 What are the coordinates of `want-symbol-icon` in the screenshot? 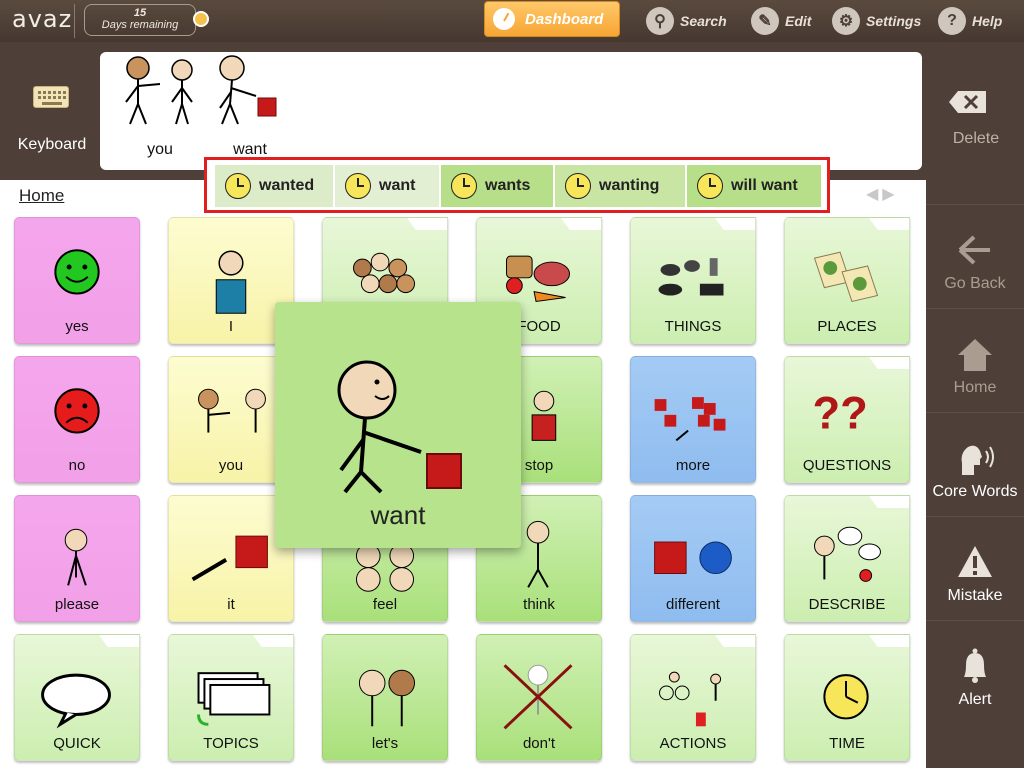 It's located at (248, 90).